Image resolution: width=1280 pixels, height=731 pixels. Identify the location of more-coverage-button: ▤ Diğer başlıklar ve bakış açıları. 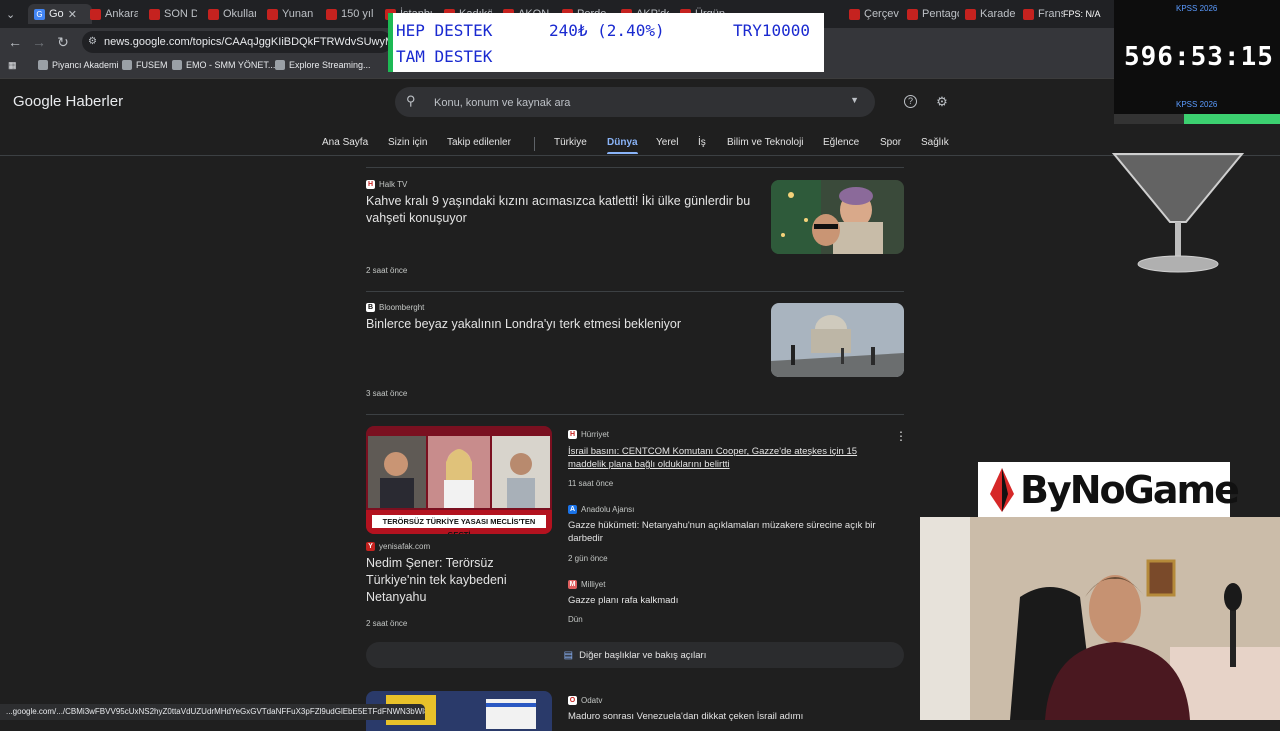
(635, 655).